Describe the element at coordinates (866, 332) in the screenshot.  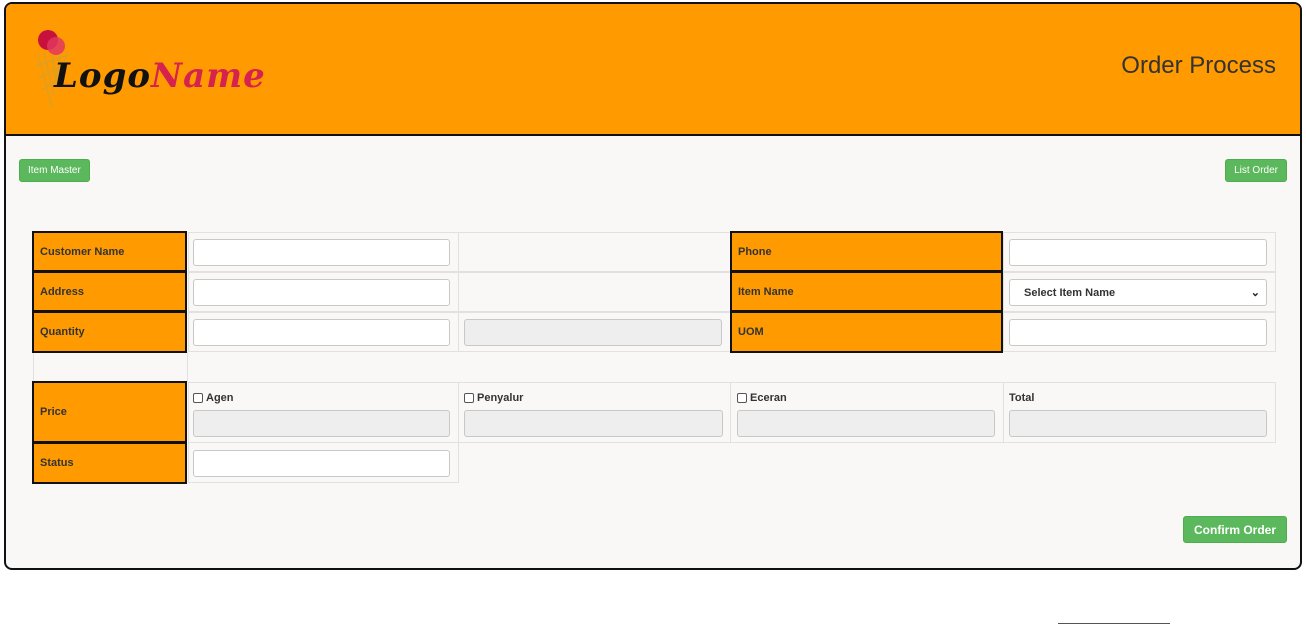
I see `uom-label: UOM` at that location.